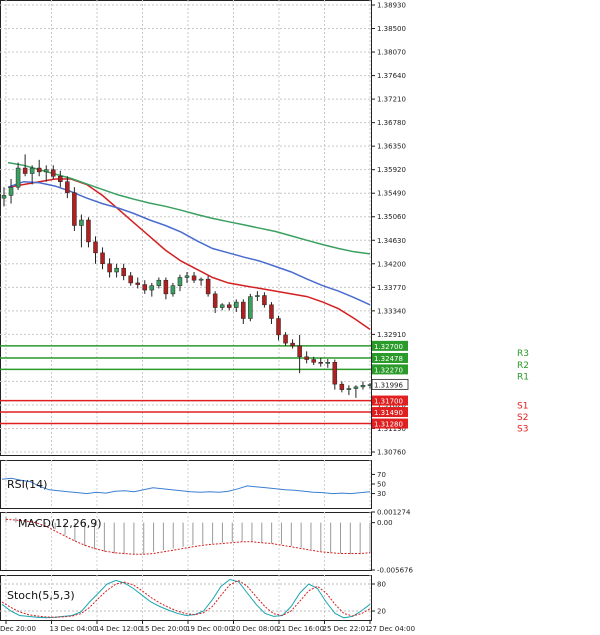 This screenshot has width=600, height=635. Describe the element at coordinates (391, 76) in the screenshot. I see `y-tick-label: 1.37640` at that location.